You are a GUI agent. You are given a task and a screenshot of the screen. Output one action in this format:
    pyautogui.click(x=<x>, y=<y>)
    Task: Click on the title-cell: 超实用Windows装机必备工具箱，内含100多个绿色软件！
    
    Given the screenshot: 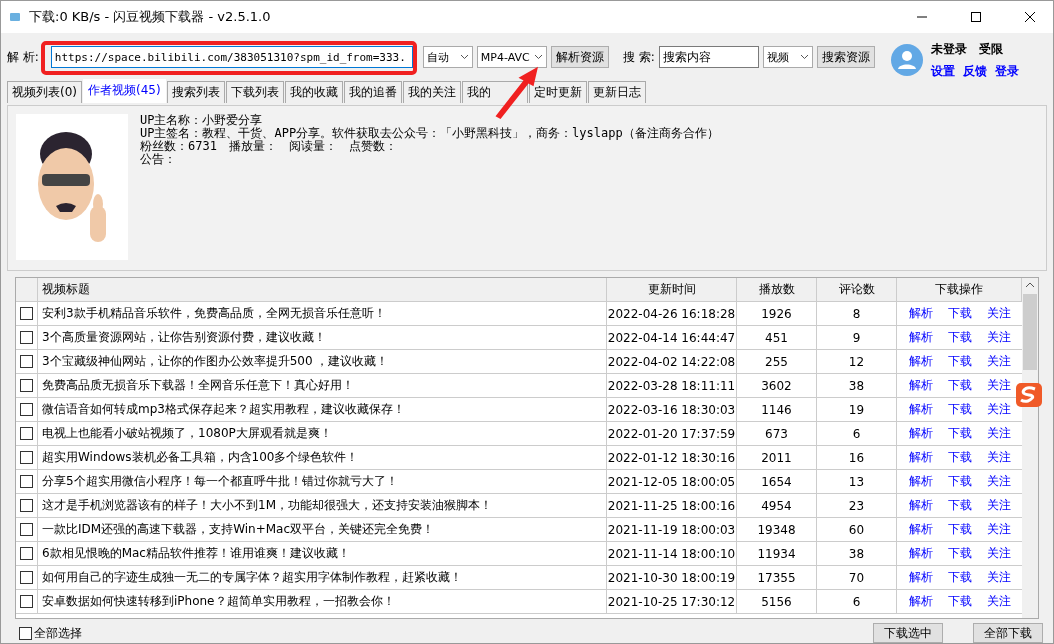 What is the action you would take?
    pyautogui.click(x=322, y=458)
    